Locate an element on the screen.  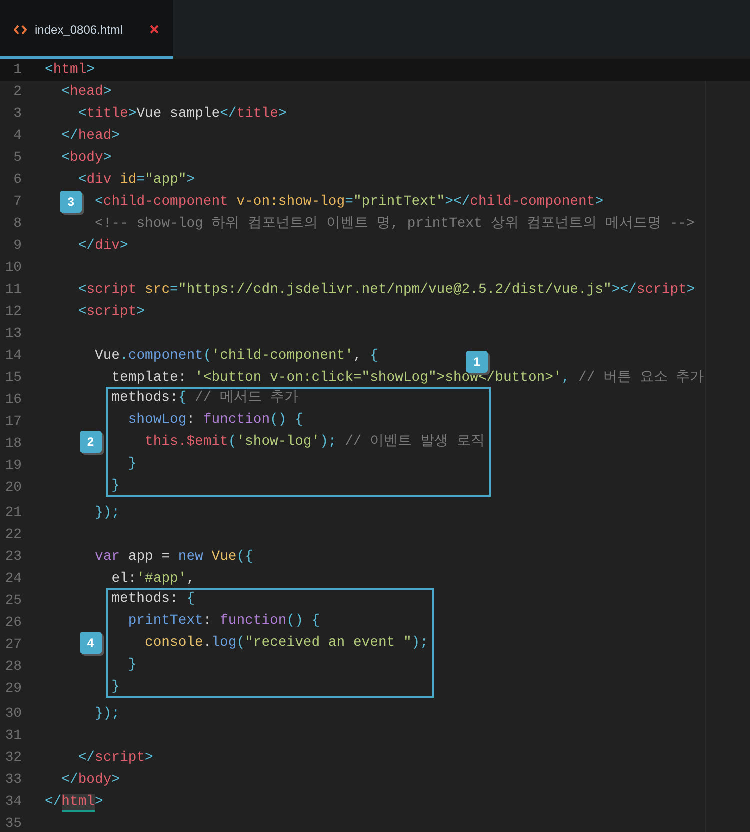
line-number: 16 is located at coordinates (13, 400).